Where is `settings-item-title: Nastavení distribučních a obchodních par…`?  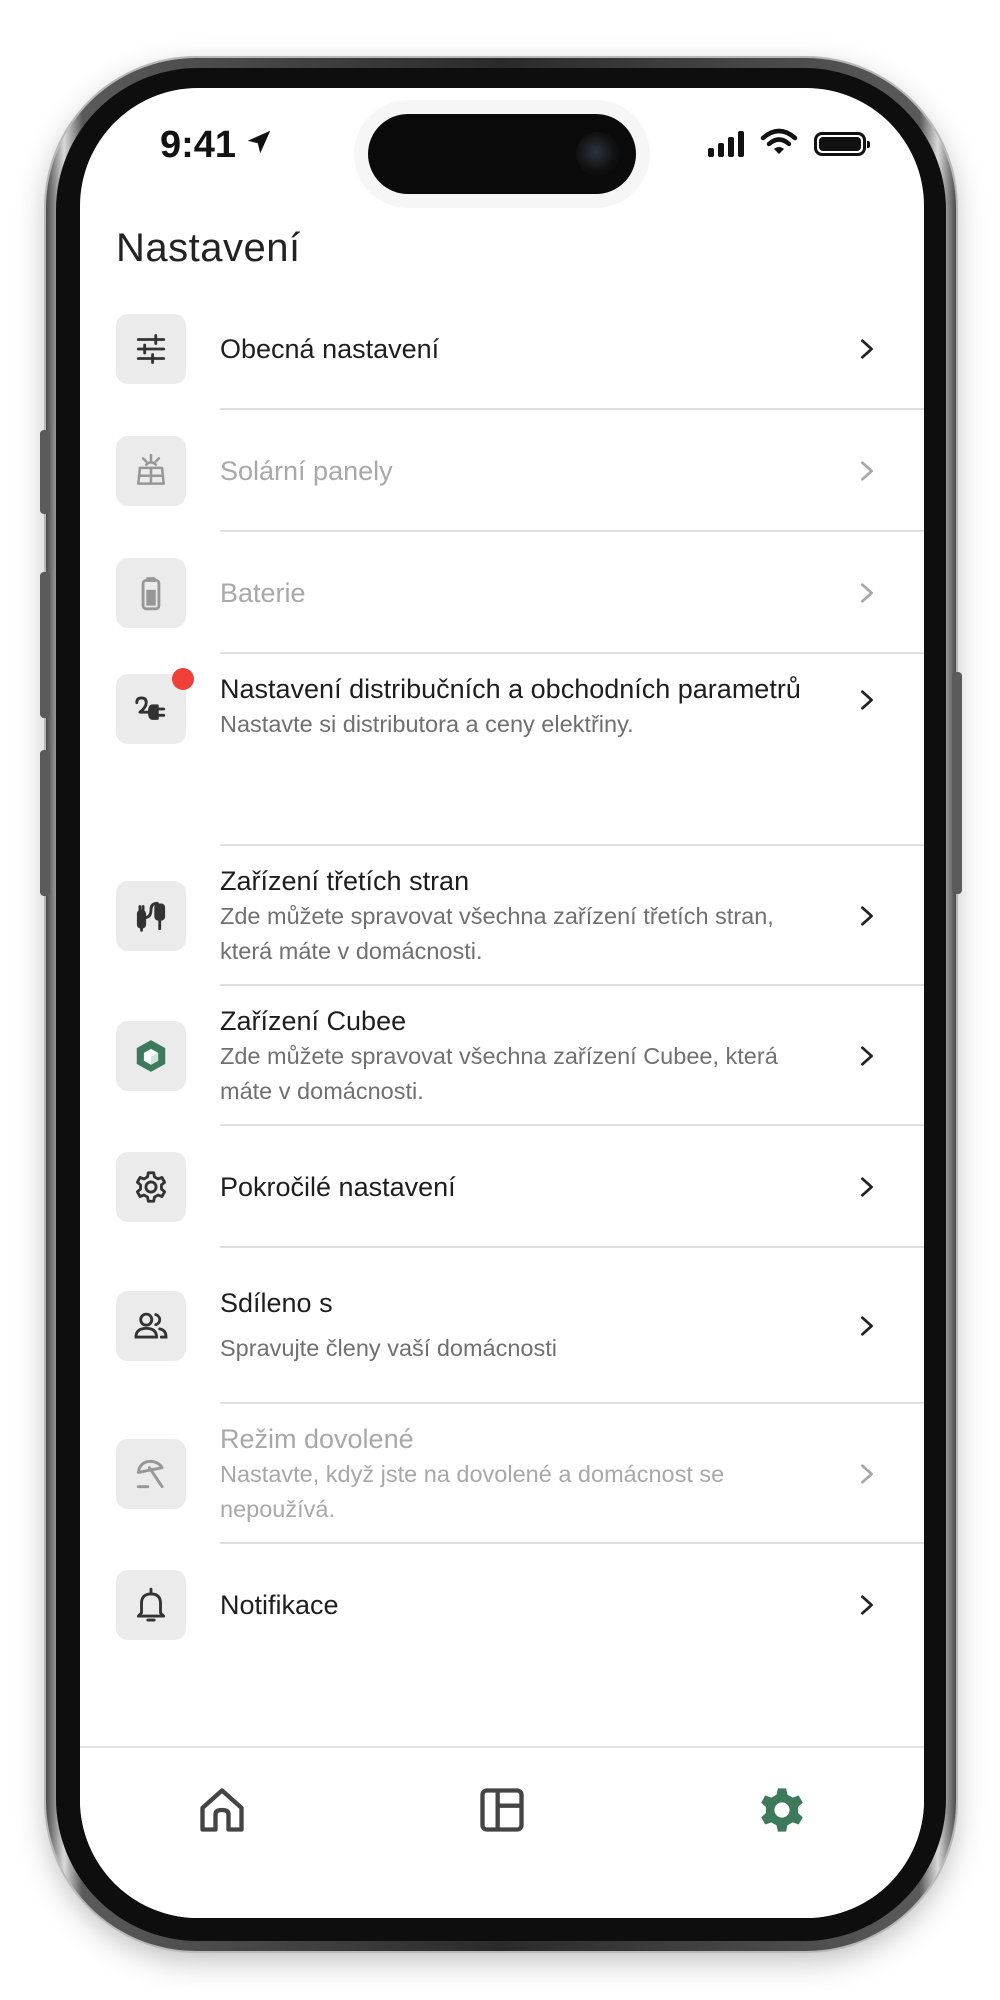 settings-item-title: Nastavení distribučních a obchodních par… is located at coordinates (510, 689).